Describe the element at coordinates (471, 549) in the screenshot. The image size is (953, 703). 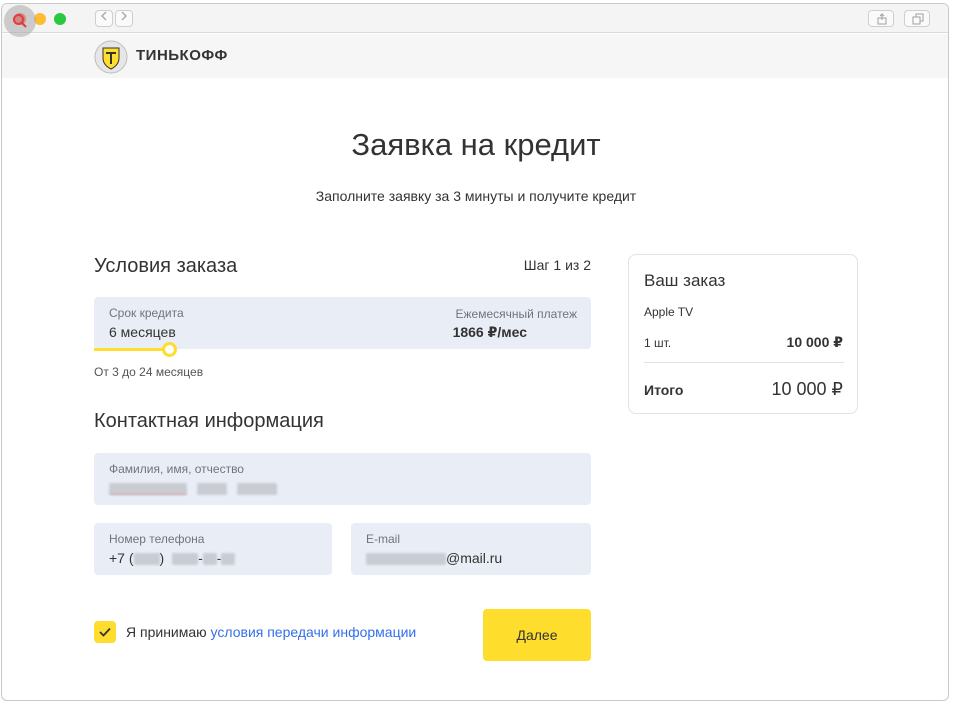
I see `email-field: E-mail @mail.ru` at that location.